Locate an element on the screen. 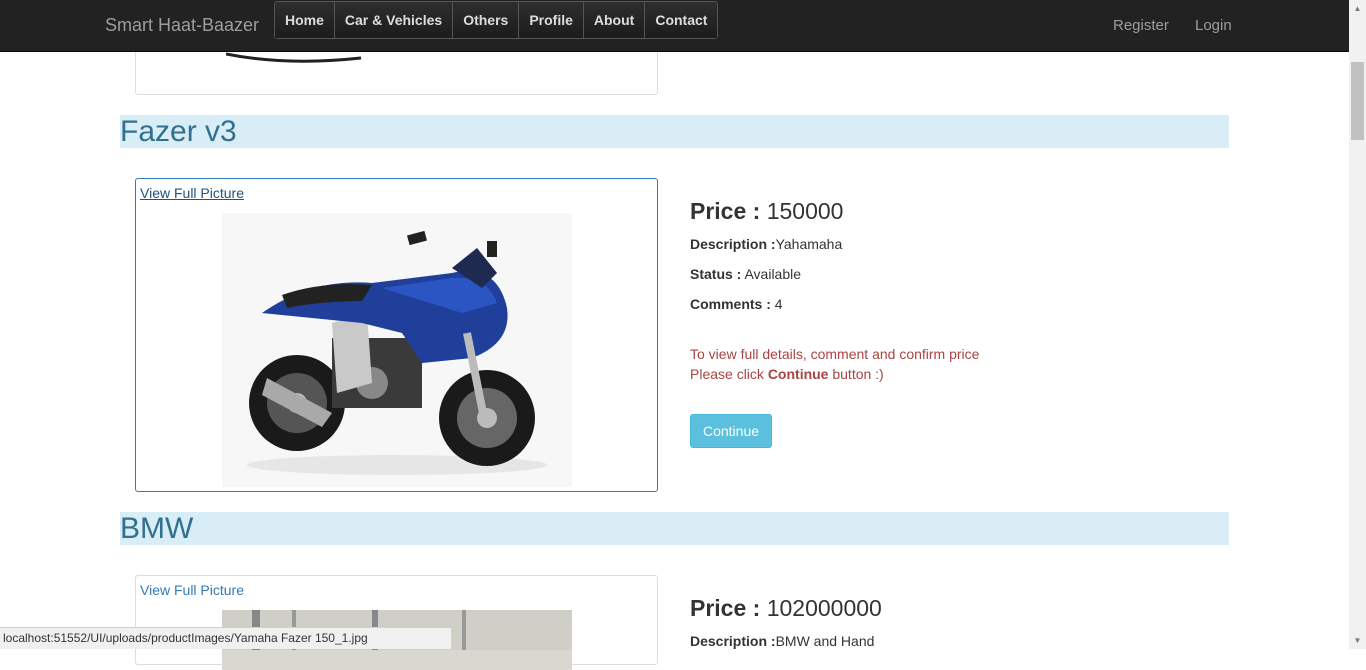 This screenshot has width=1366, height=670. description-label: Description : is located at coordinates (733, 244).